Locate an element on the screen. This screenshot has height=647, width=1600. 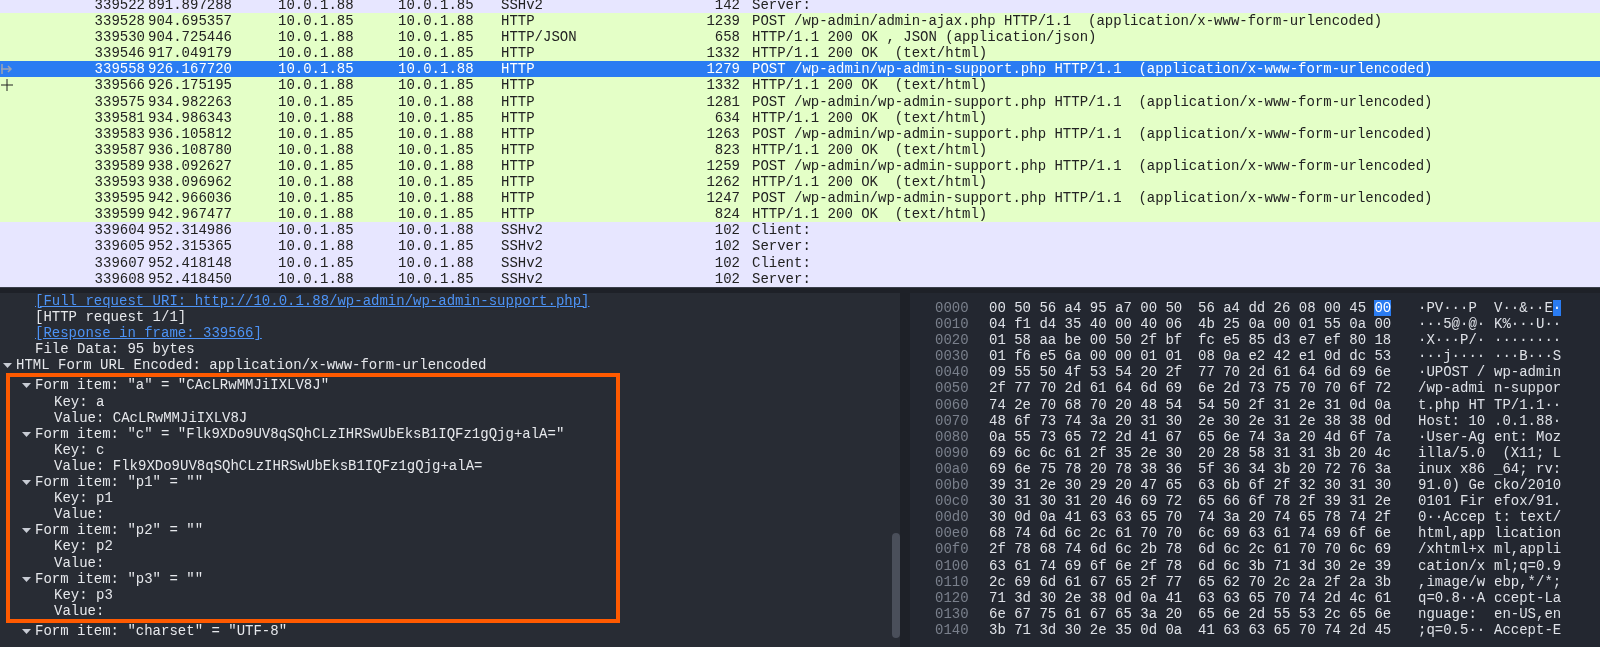
hex-bytes: 63 61 74 69 6f 6e 2f 78 is located at coordinates (1086, 565).